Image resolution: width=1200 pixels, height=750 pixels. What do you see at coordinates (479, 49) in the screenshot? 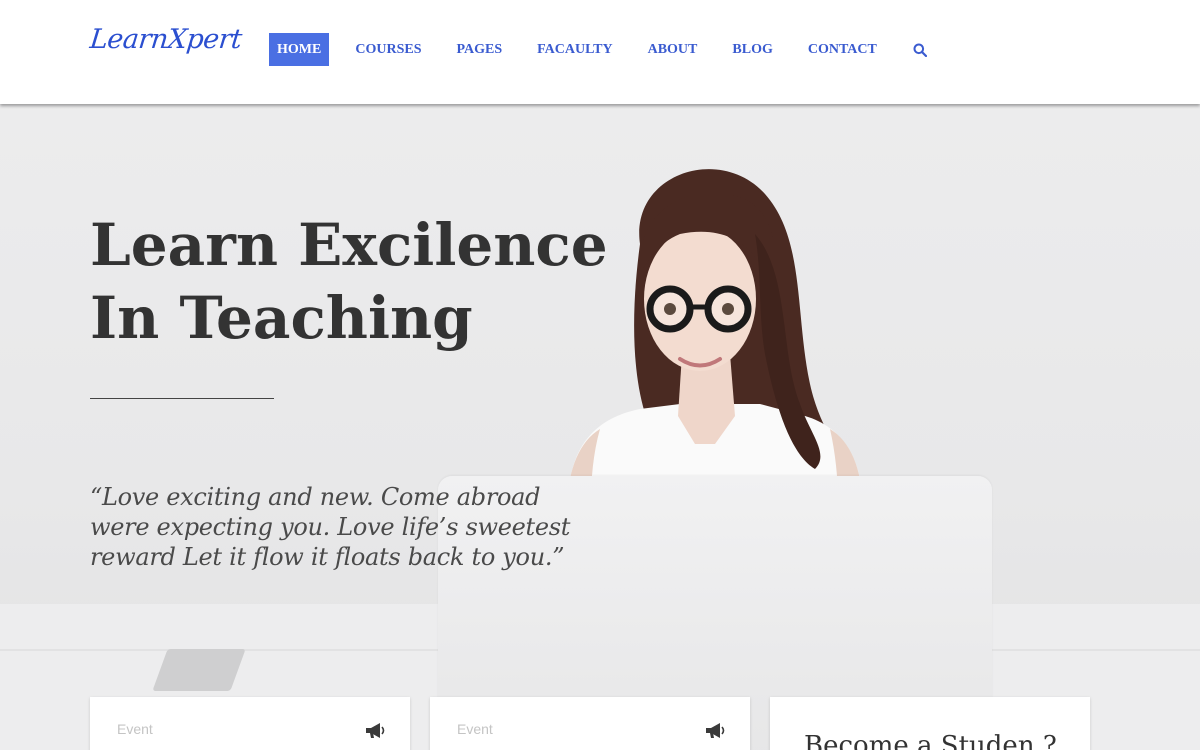
I see `nav-pages: PAGES` at bounding box center [479, 49].